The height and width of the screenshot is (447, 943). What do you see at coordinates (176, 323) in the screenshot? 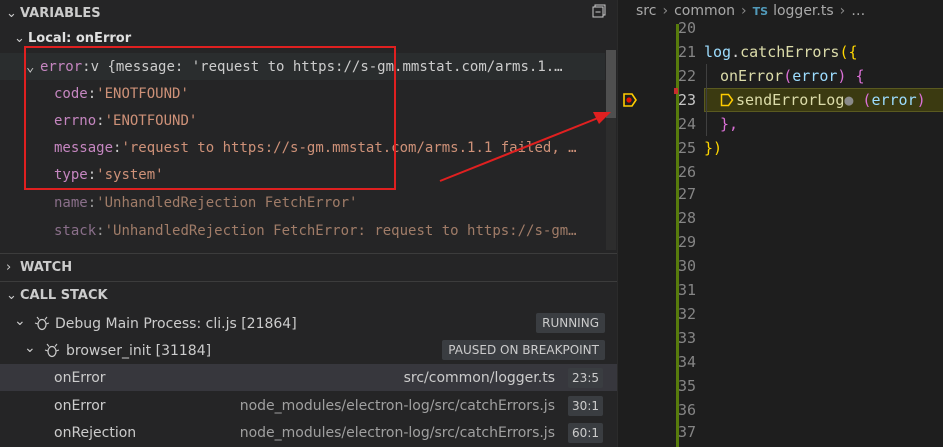
I see `process-label: Debug Main Process: cli.js [21864]` at bounding box center [176, 323].